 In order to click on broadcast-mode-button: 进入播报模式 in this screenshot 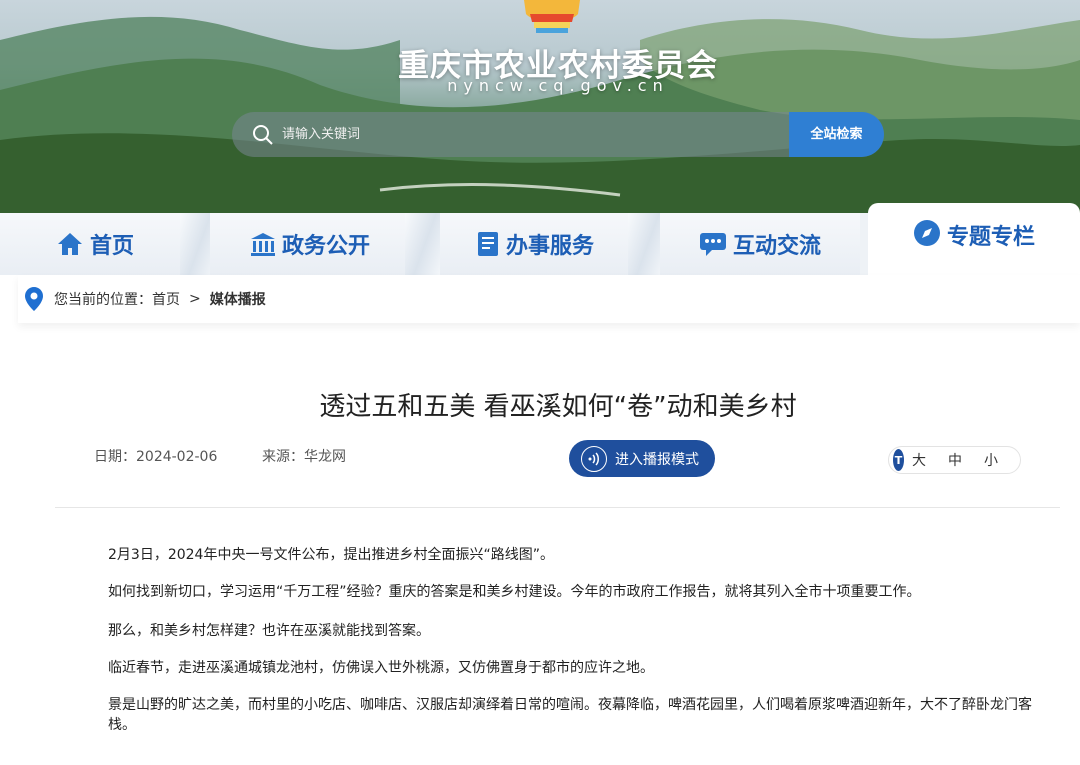, I will do `click(642, 458)`.